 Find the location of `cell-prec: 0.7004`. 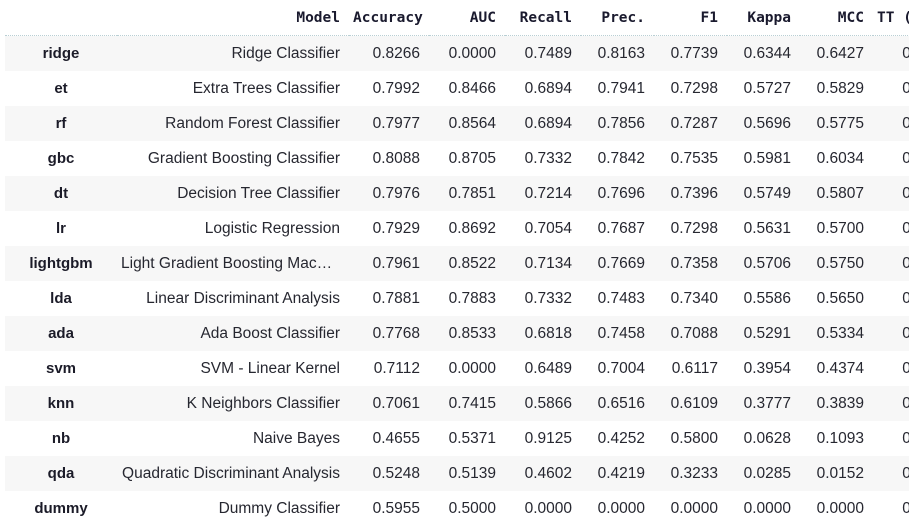

cell-prec: 0.7004 is located at coordinates (617, 368).